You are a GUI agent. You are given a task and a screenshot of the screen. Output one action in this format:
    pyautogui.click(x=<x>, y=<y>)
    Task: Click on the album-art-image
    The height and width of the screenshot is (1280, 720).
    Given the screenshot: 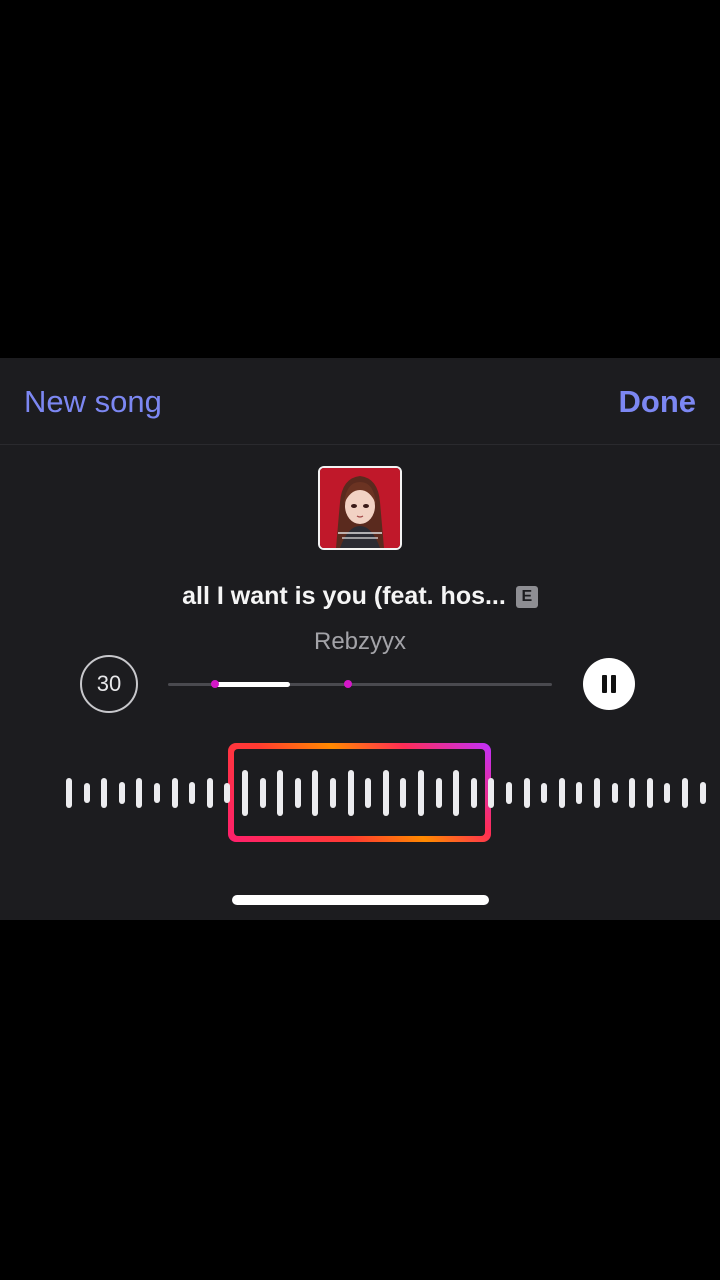 What is the action you would take?
    pyautogui.click(x=360, y=508)
    